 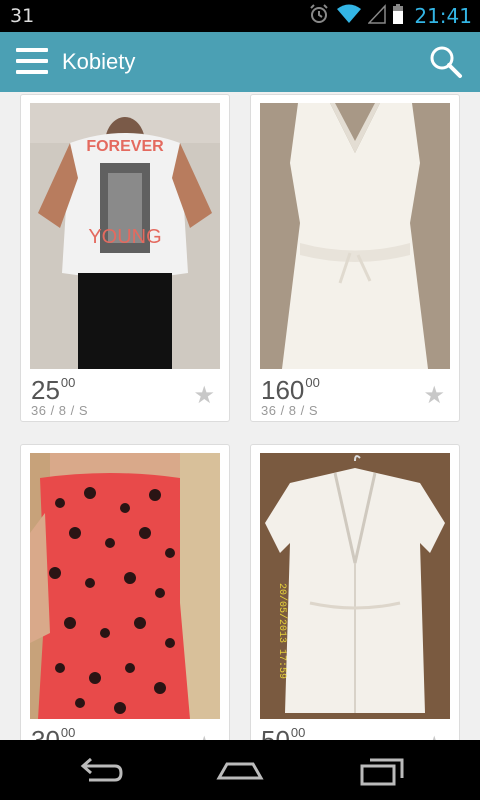 What do you see at coordinates (282, 631) in the screenshot?
I see `photo-date-stamp: 20/05/2013 17:59` at bounding box center [282, 631].